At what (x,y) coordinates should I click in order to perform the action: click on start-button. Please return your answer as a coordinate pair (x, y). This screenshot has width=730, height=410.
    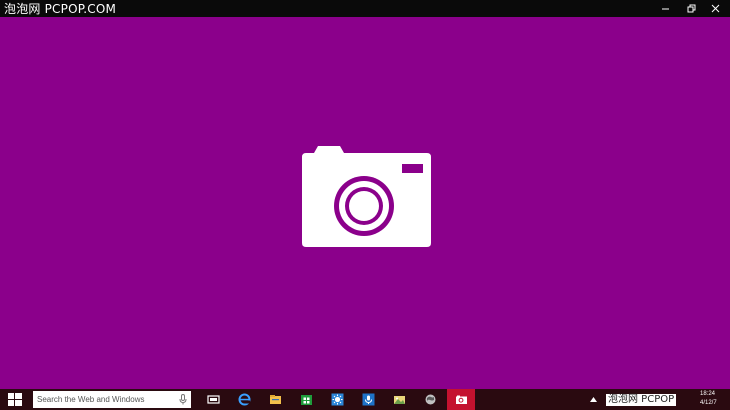
    Looking at the image, I should click on (15, 399).